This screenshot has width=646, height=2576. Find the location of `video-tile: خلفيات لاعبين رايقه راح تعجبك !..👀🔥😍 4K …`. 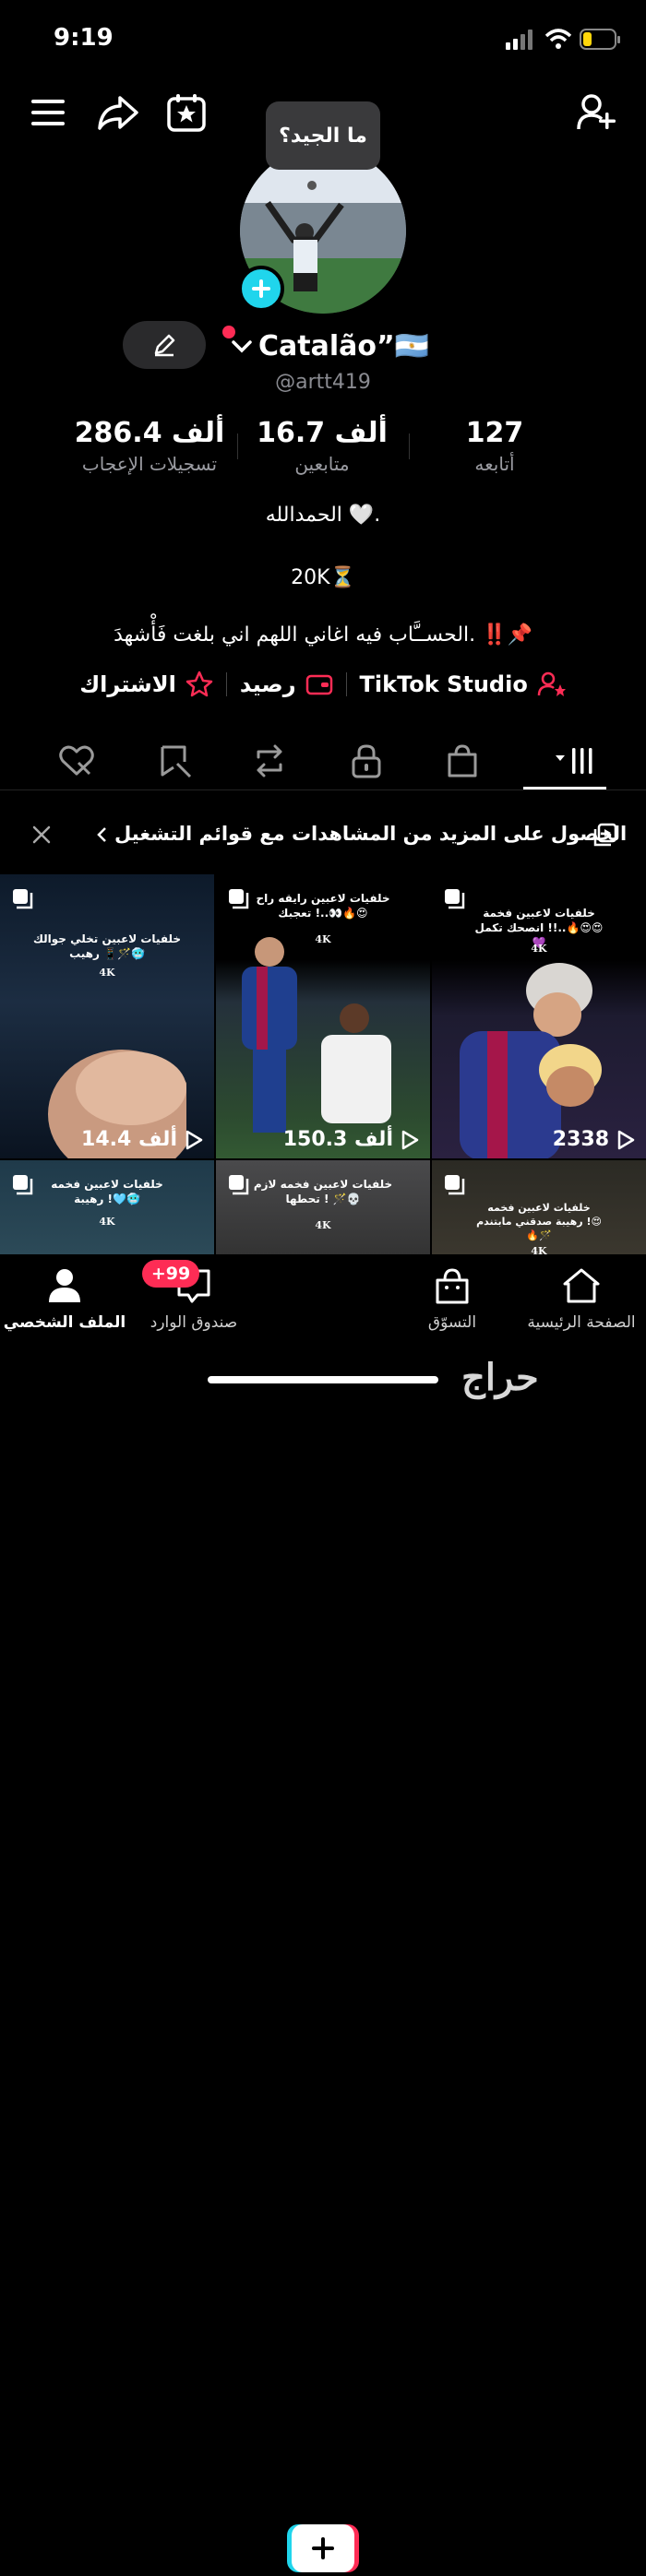

video-tile: خلفيات لاعبين رايقه راح تعجبك !..👀🔥😍 4K … is located at coordinates (323, 1016).